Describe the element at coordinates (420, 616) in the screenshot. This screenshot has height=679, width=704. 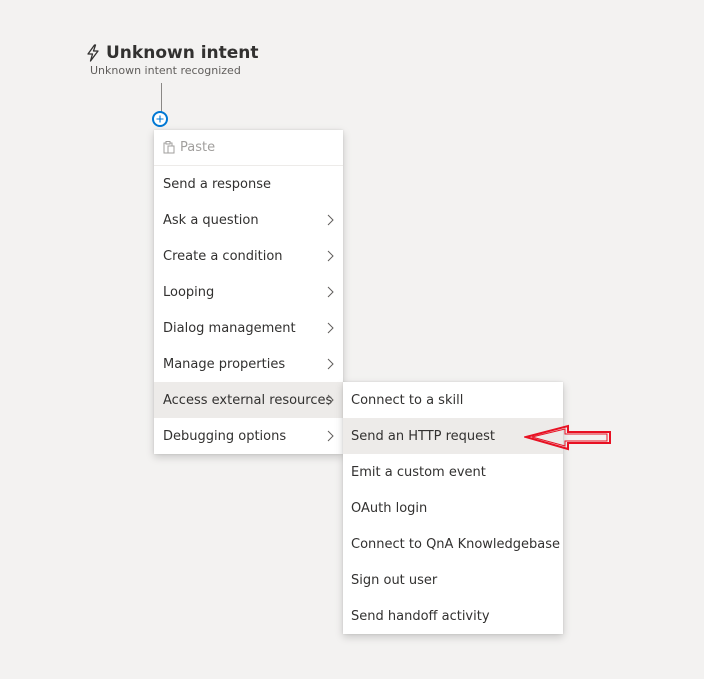
I see `submenu-item-label: Send handoff activity` at that location.